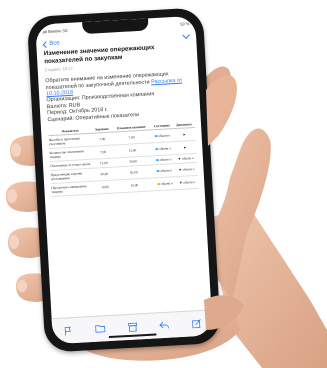 The height and width of the screenshot is (368, 327). I want to click on chevron-left-icon, so click(44, 44).